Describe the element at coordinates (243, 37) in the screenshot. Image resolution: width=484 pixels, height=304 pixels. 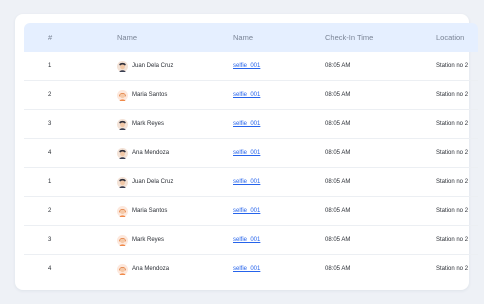
I see `header-file-name: Name` at that location.